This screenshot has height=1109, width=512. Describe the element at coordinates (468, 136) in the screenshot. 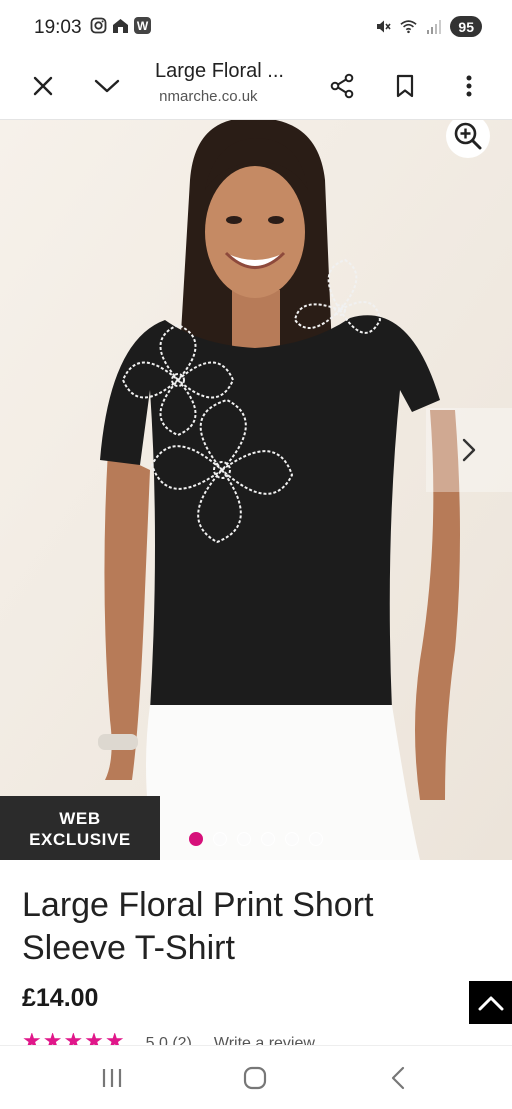

I see `zoom-in-icon` at that location.